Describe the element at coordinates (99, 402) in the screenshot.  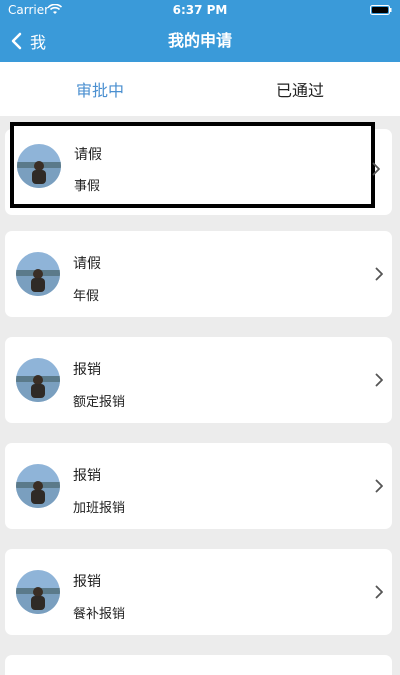
I see `item-subtitle: 额定报销` at that location.